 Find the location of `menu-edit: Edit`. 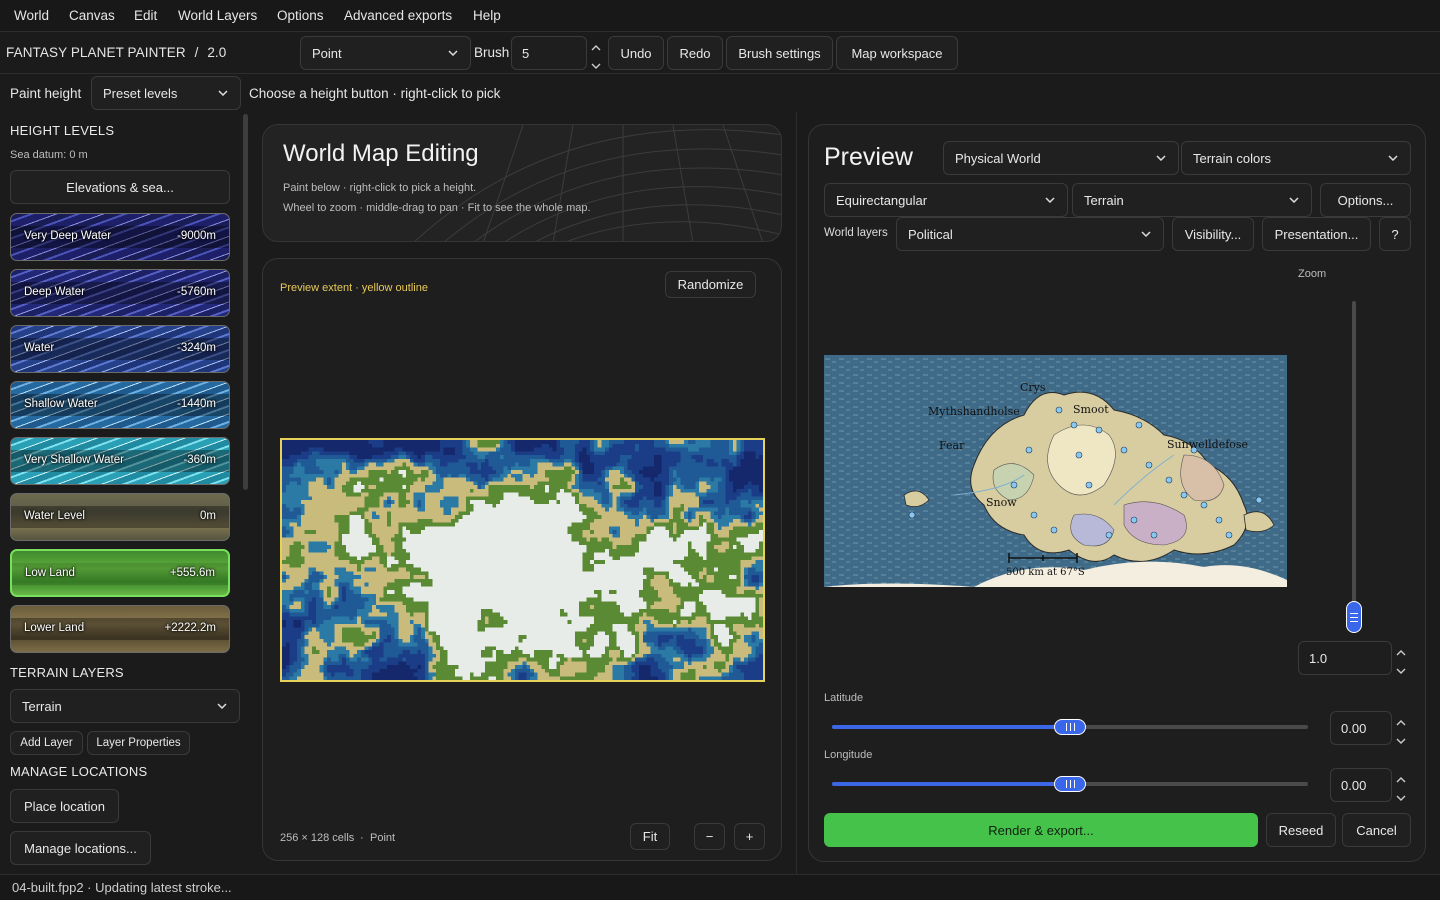

menu-edit: Edit is located at coordinates (145, 15).